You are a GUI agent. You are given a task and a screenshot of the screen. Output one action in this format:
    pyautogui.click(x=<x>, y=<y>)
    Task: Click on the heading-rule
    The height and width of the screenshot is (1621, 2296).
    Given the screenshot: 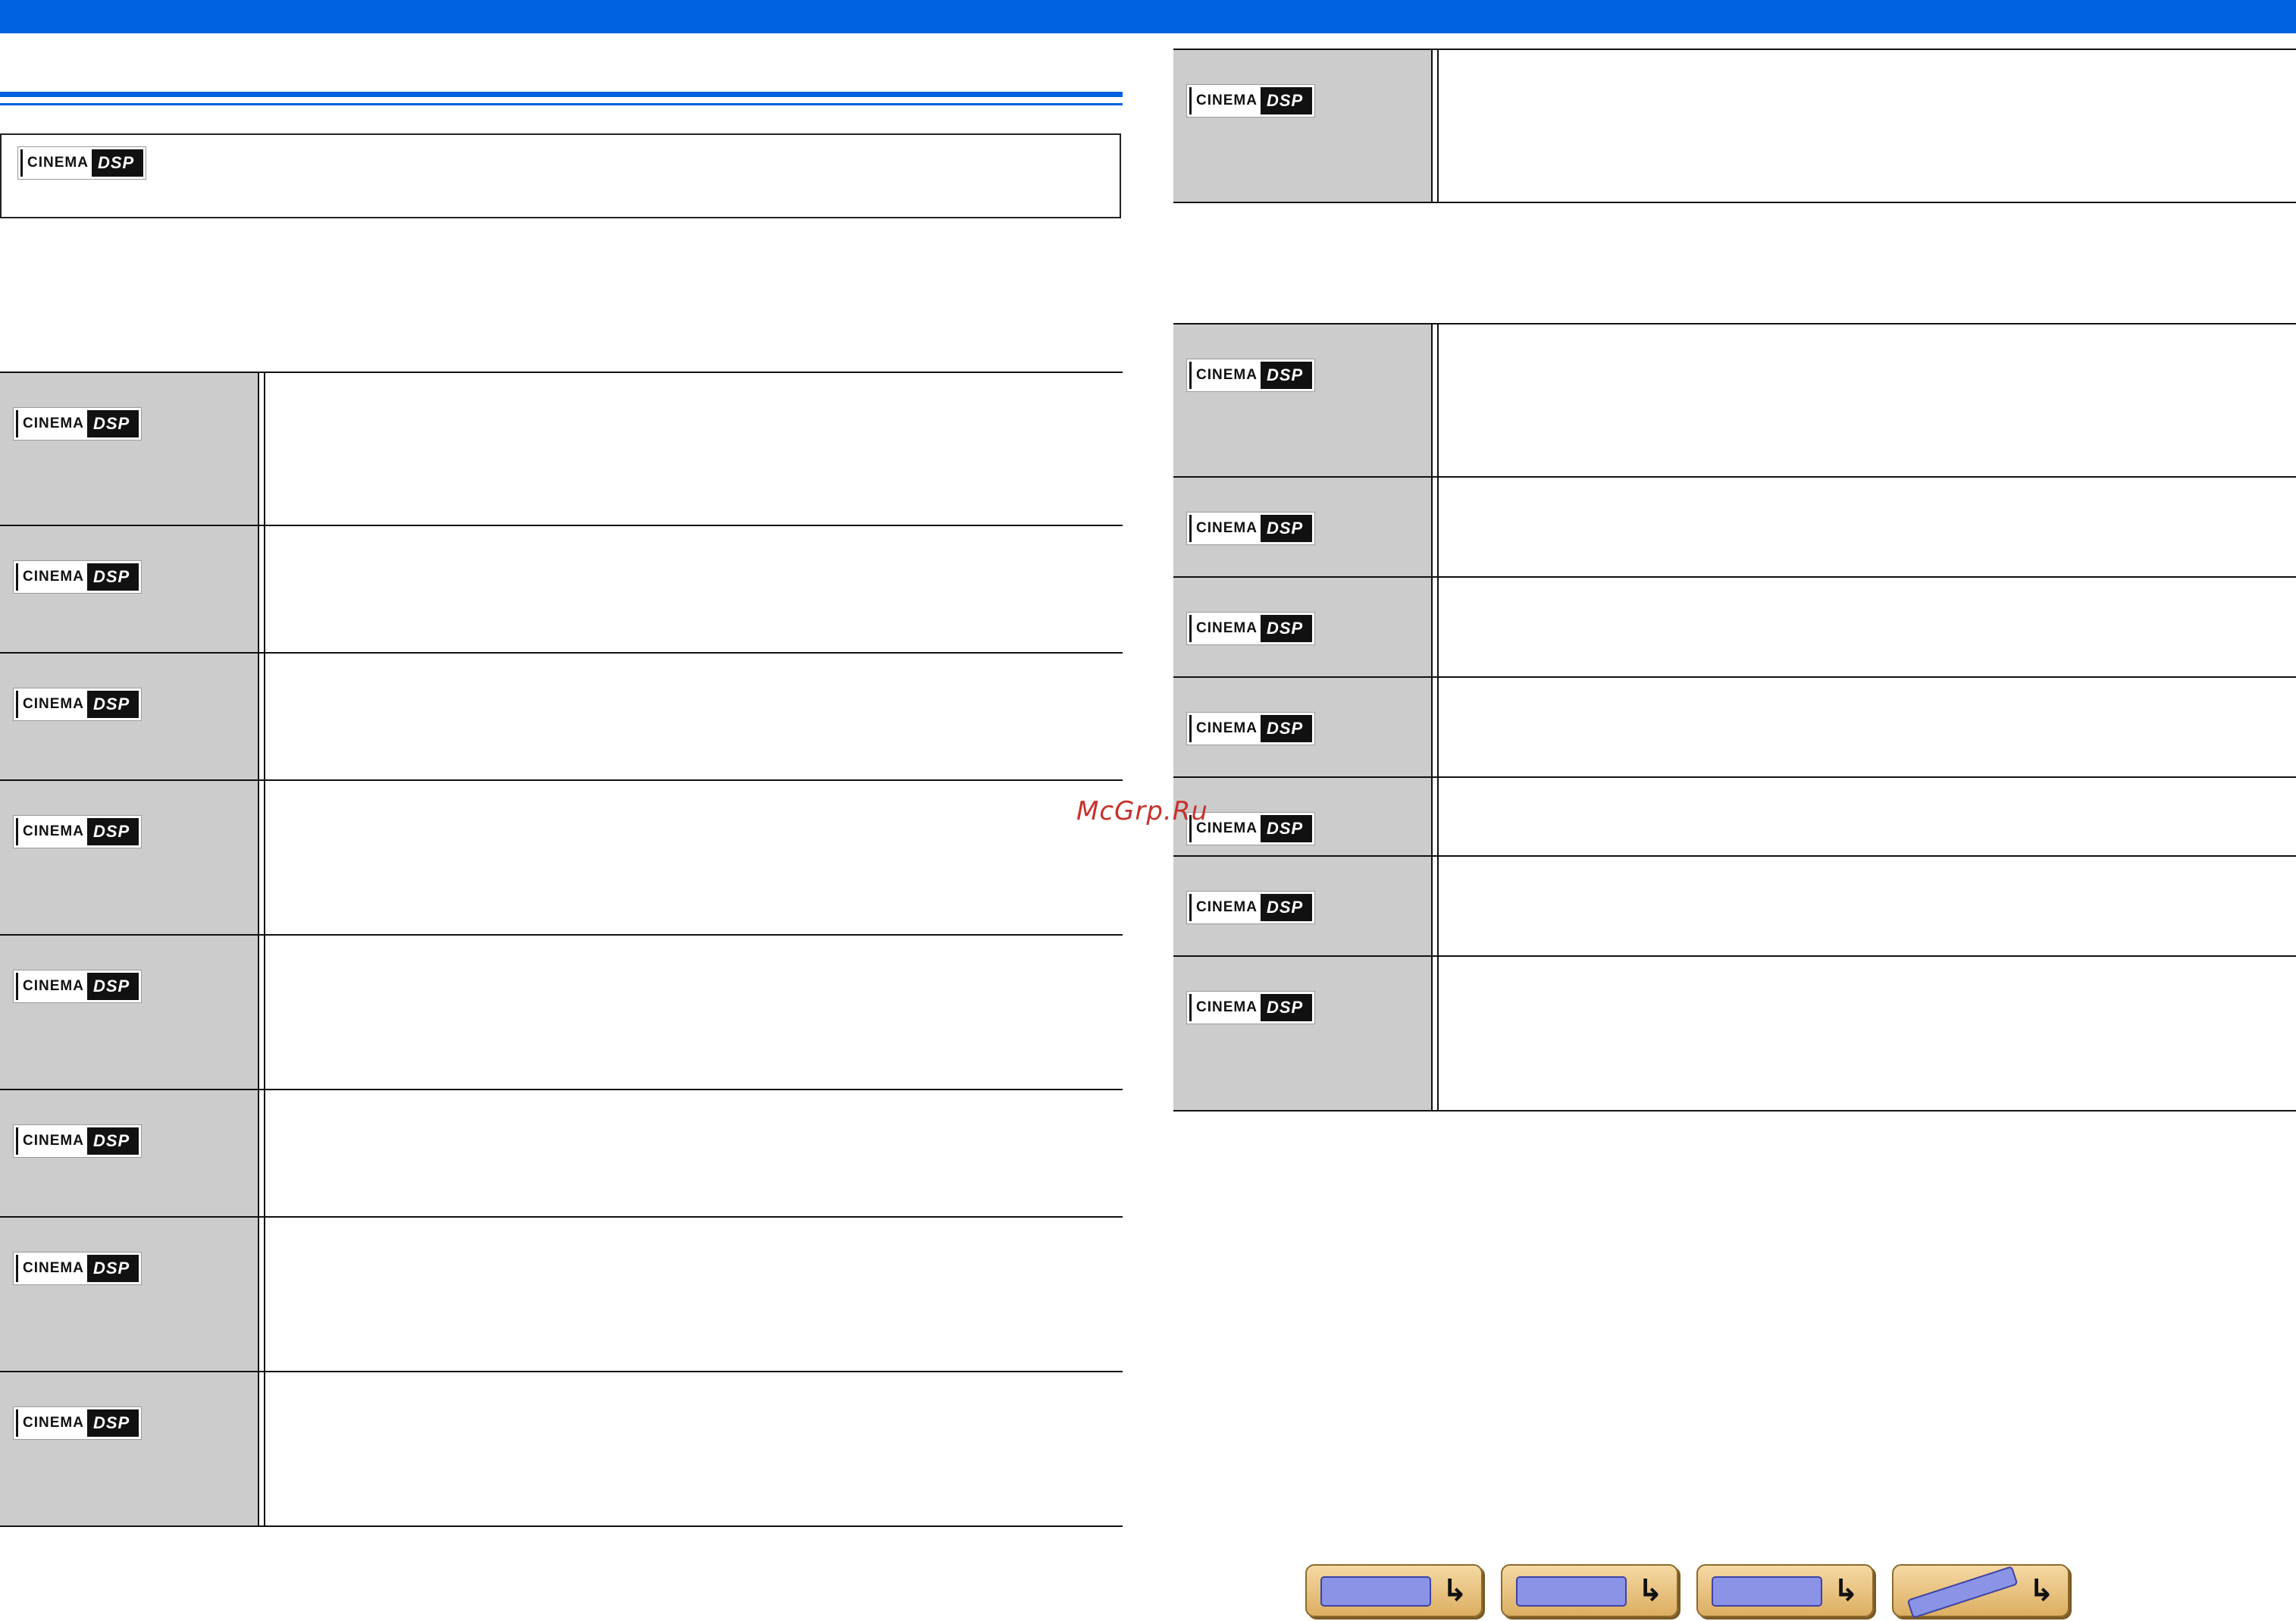 What is the action you would take?
    pyautogui.click(x=561, y=94)
    